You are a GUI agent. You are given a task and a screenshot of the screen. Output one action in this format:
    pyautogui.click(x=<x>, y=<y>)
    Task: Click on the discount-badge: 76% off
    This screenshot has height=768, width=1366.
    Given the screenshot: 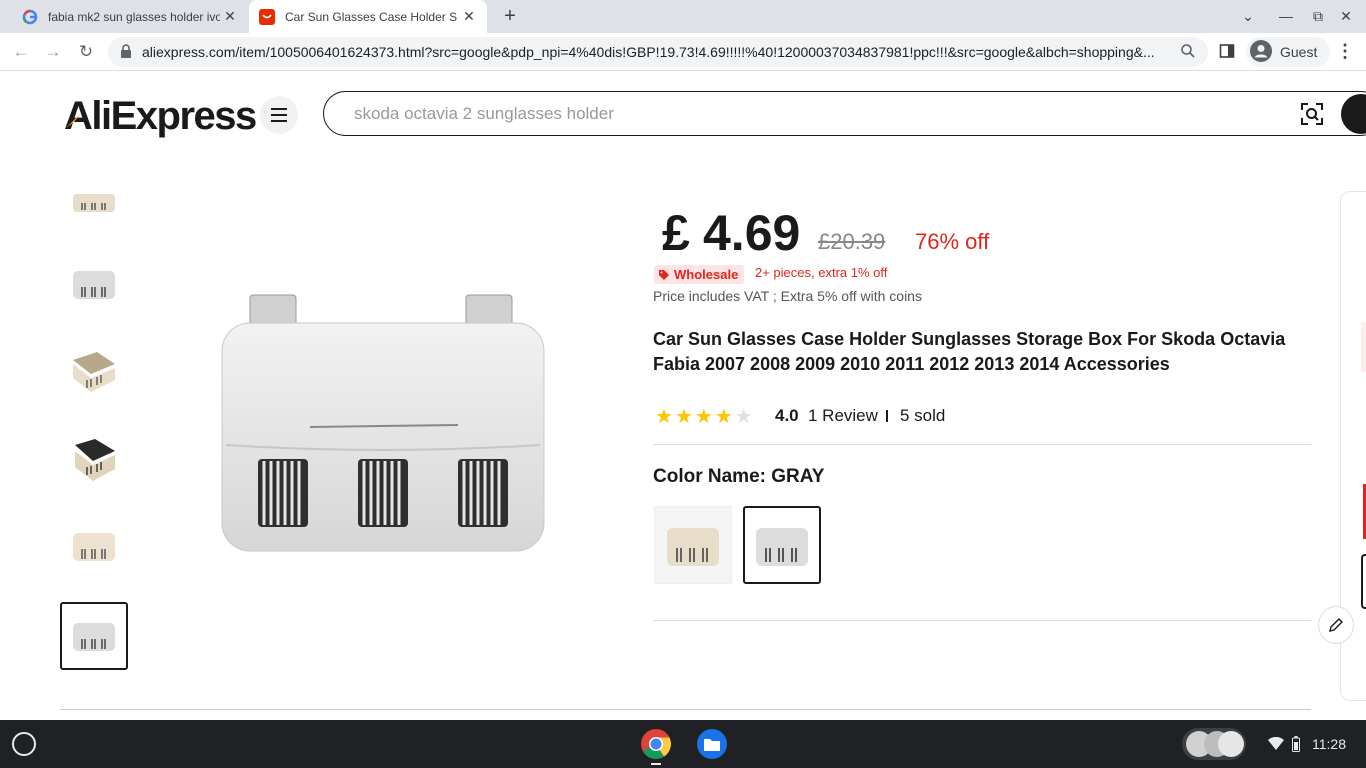 What is the action you would take?
    pyautogui.click(x=952, y=241)
    